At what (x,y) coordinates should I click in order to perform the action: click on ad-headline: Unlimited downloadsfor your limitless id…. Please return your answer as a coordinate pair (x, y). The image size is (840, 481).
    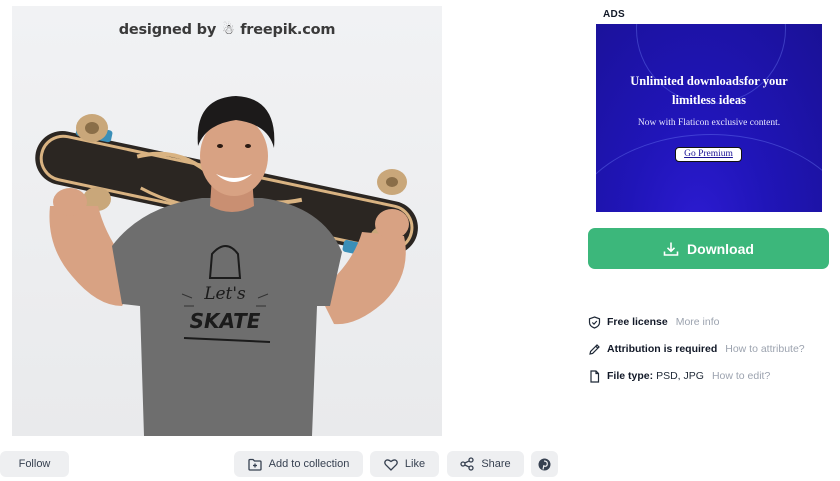
    Looking at the image, I should click on (709, 90).